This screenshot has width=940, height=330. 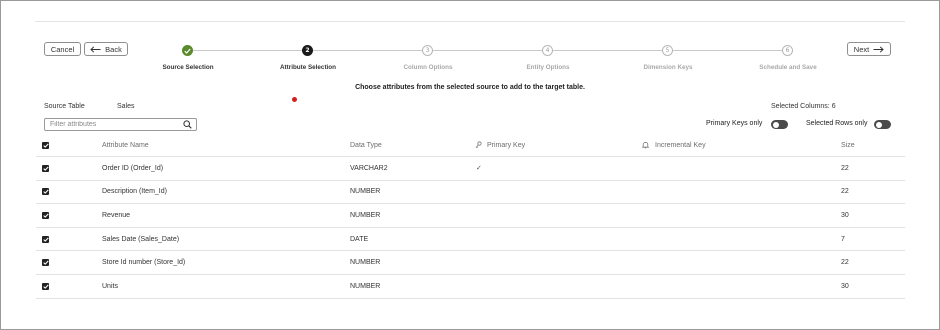 I want to click on back-button-label: Back, so click(x=113, y=49).